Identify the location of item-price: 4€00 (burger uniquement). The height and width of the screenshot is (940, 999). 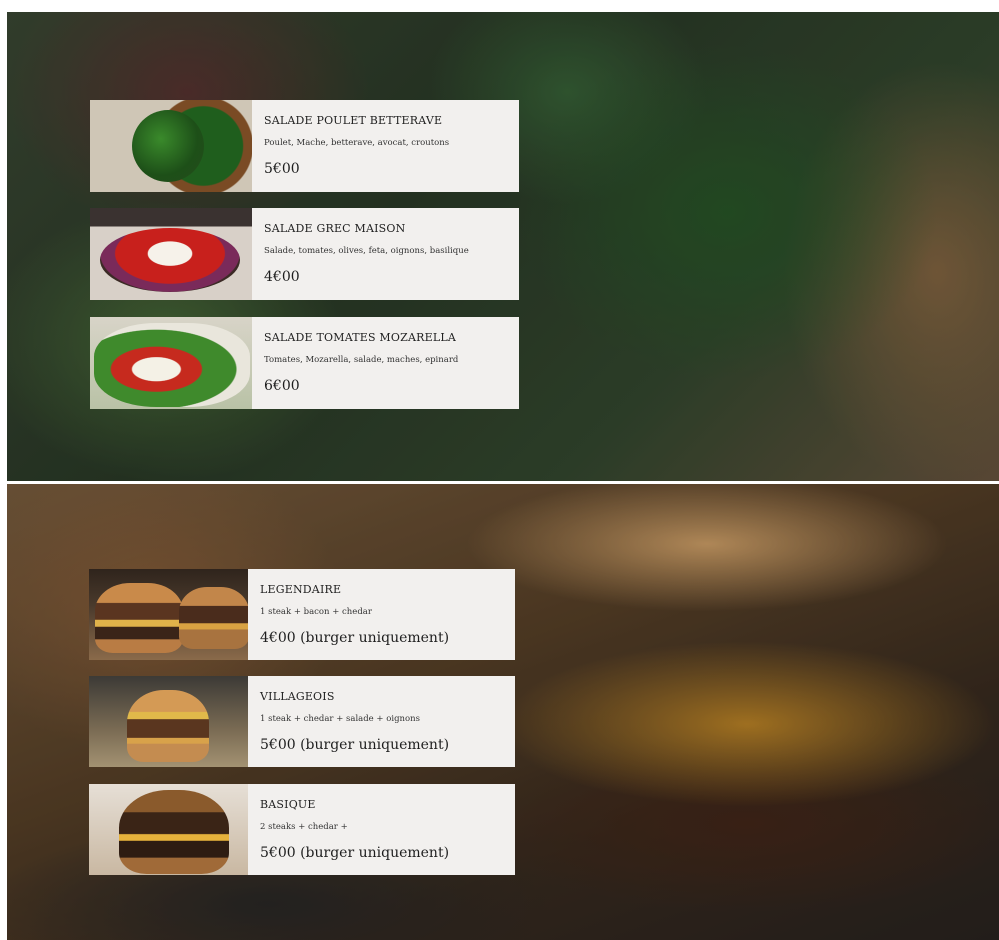
(355, 638).